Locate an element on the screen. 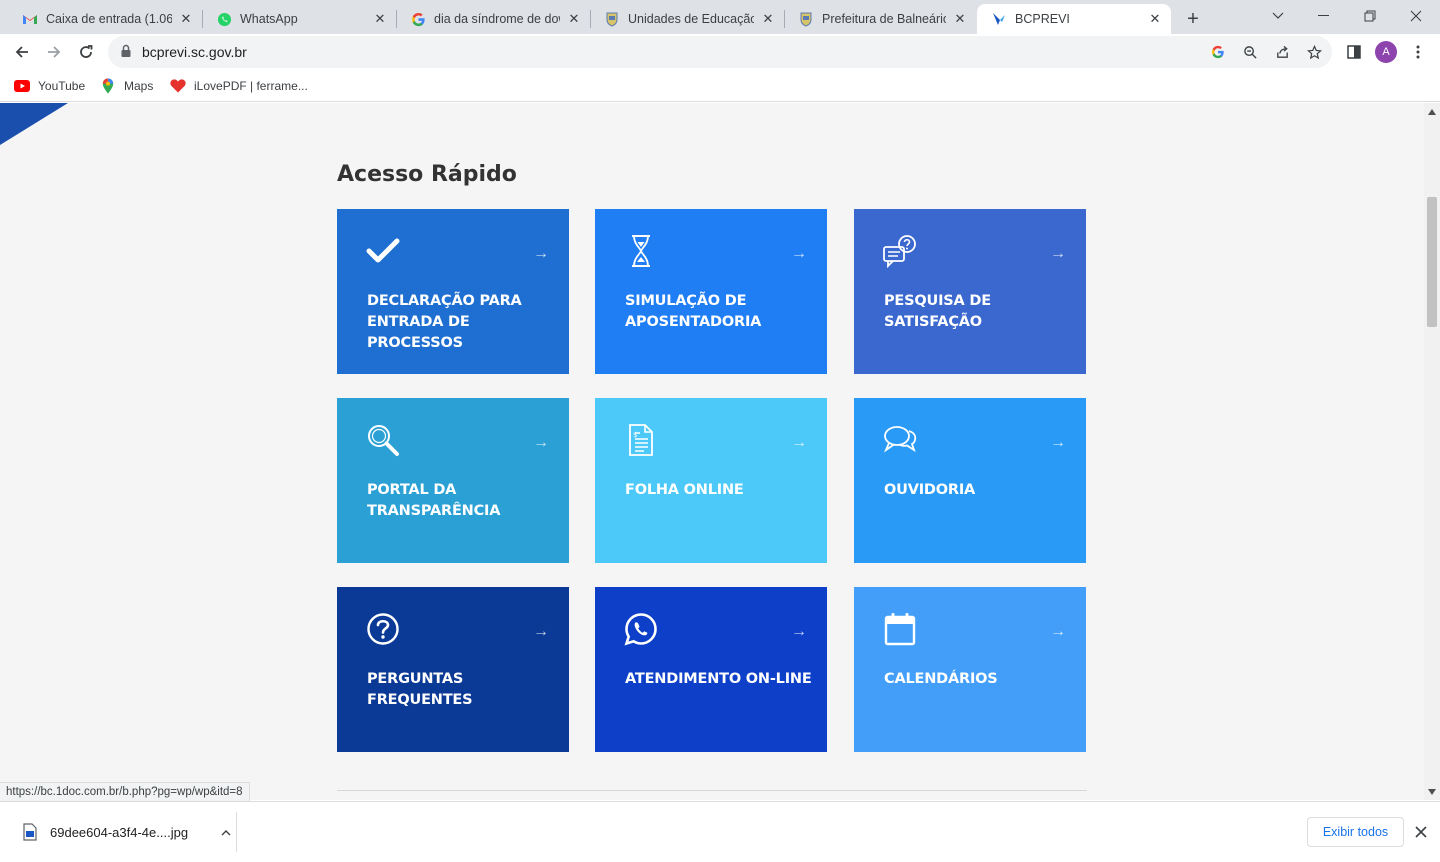 Image resolution: width=1440 pixels, height=862 pixels. minimize-button is located at coordinates (1324, 16).